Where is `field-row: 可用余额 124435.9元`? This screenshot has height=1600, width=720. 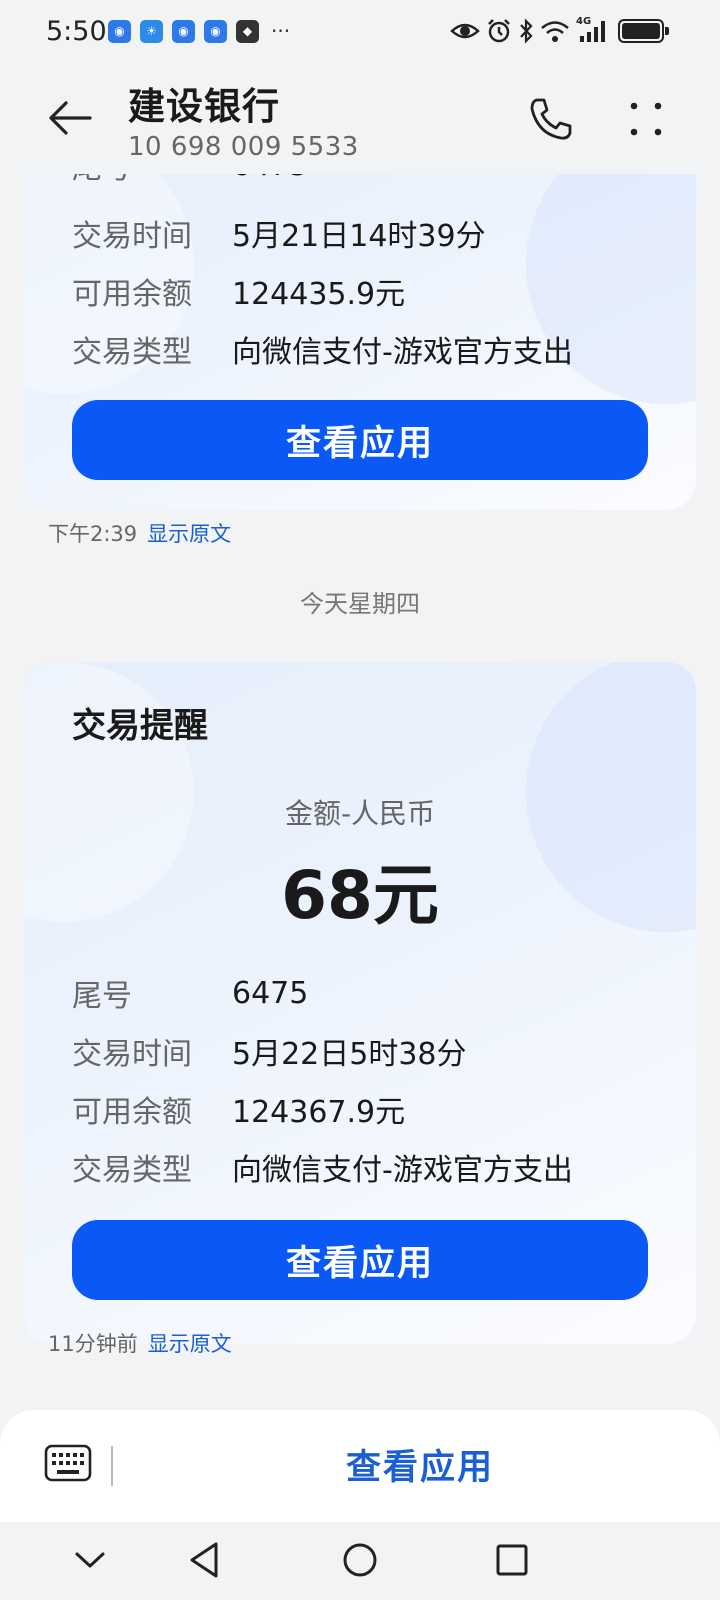 field-row: 可用余额 124435.9元 is located at coordinates (238, 291).